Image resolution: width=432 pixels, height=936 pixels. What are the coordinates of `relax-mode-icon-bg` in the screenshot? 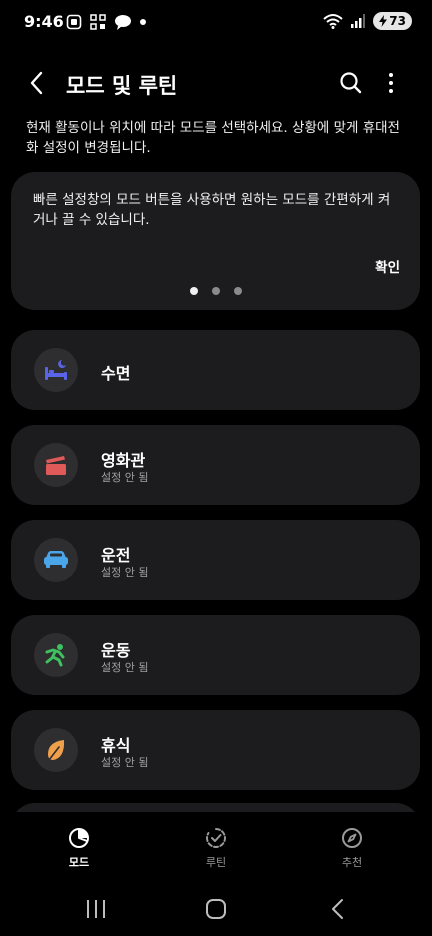 It's located at (56, 750).